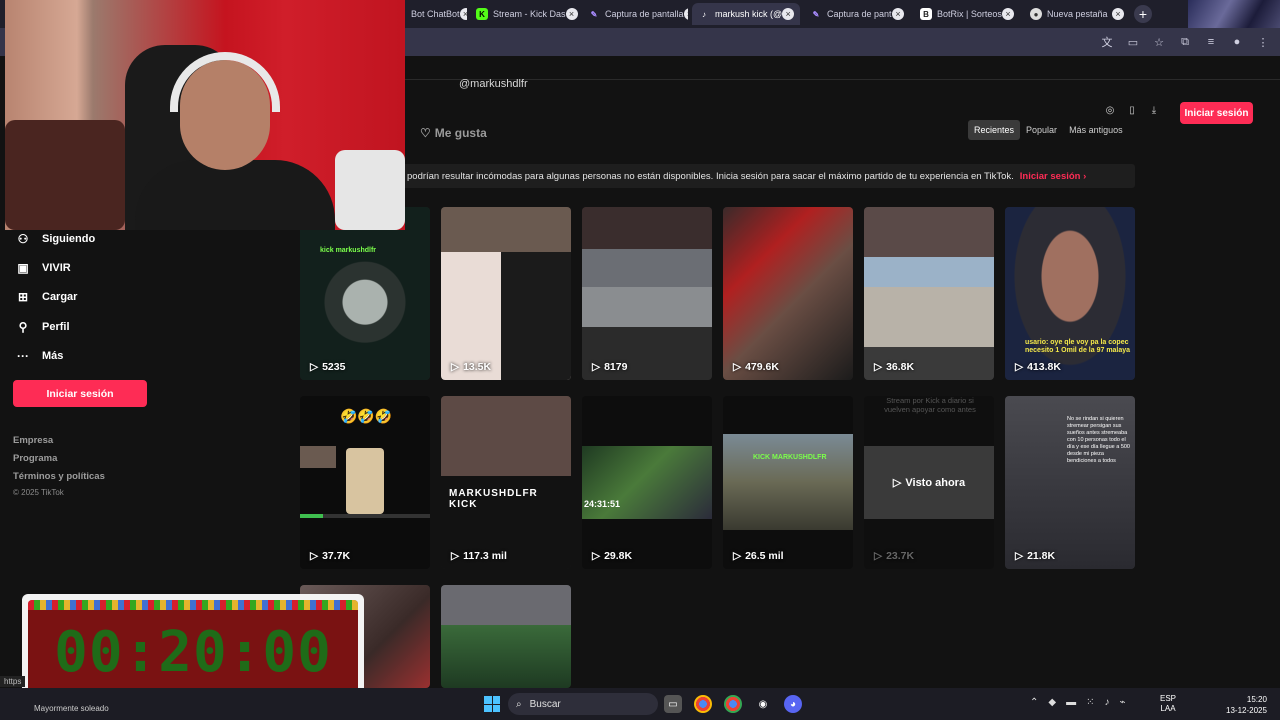  Describe the element at coordinates (703, 704) in the screenshot. I see `chrome-icon` at that location.